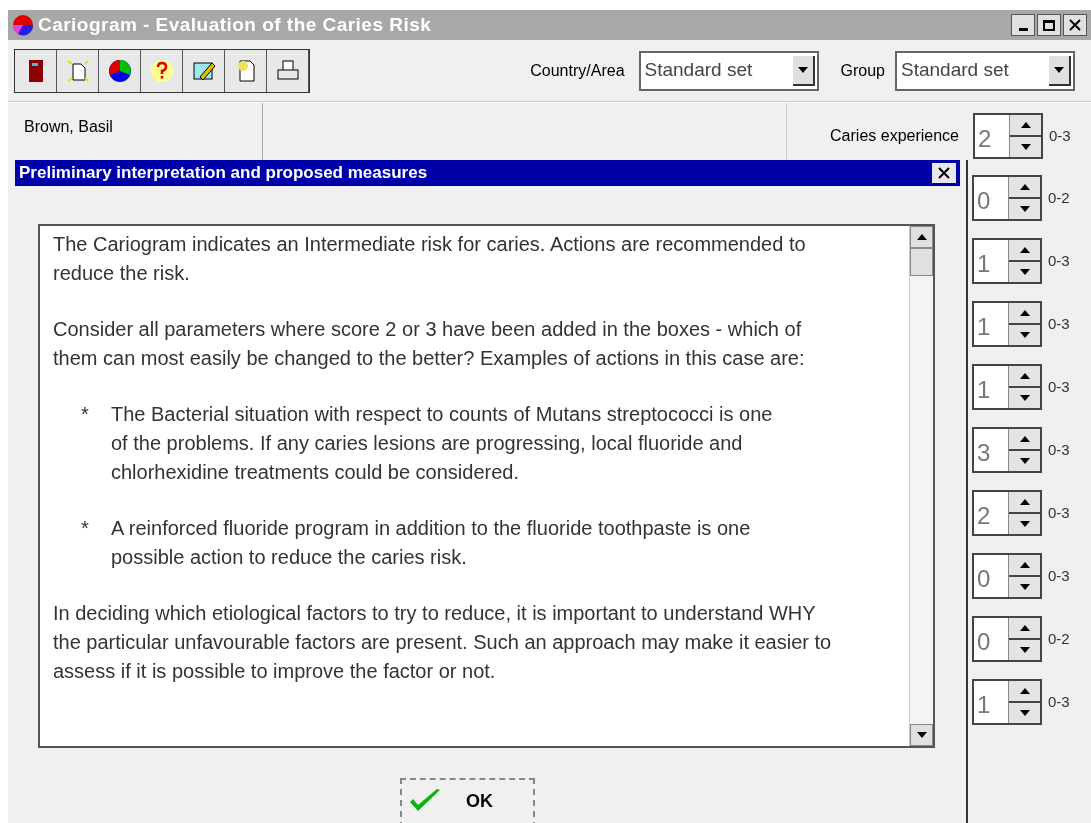  Describe the element at coordinates (577, 70) in the screenshot. I see `country-label: Country/Area` at that location.